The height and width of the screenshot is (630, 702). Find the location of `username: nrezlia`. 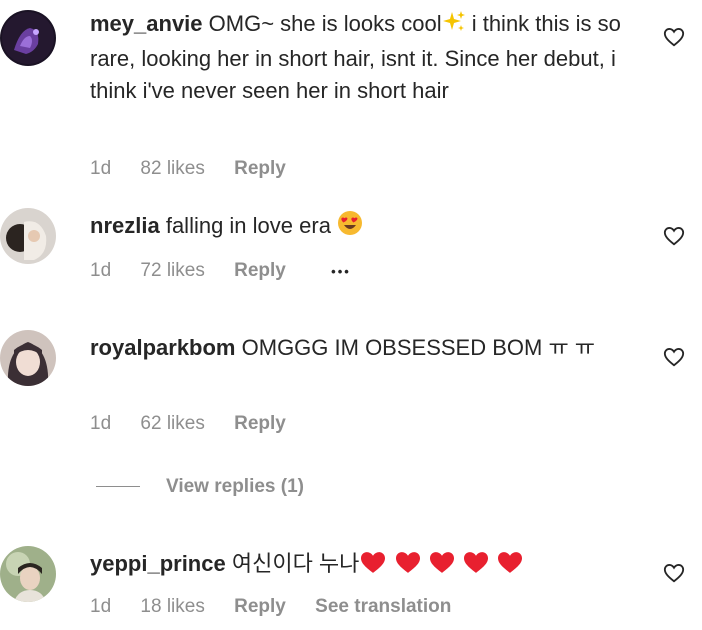

username: nrezlia is located at coordinates (125, 225).